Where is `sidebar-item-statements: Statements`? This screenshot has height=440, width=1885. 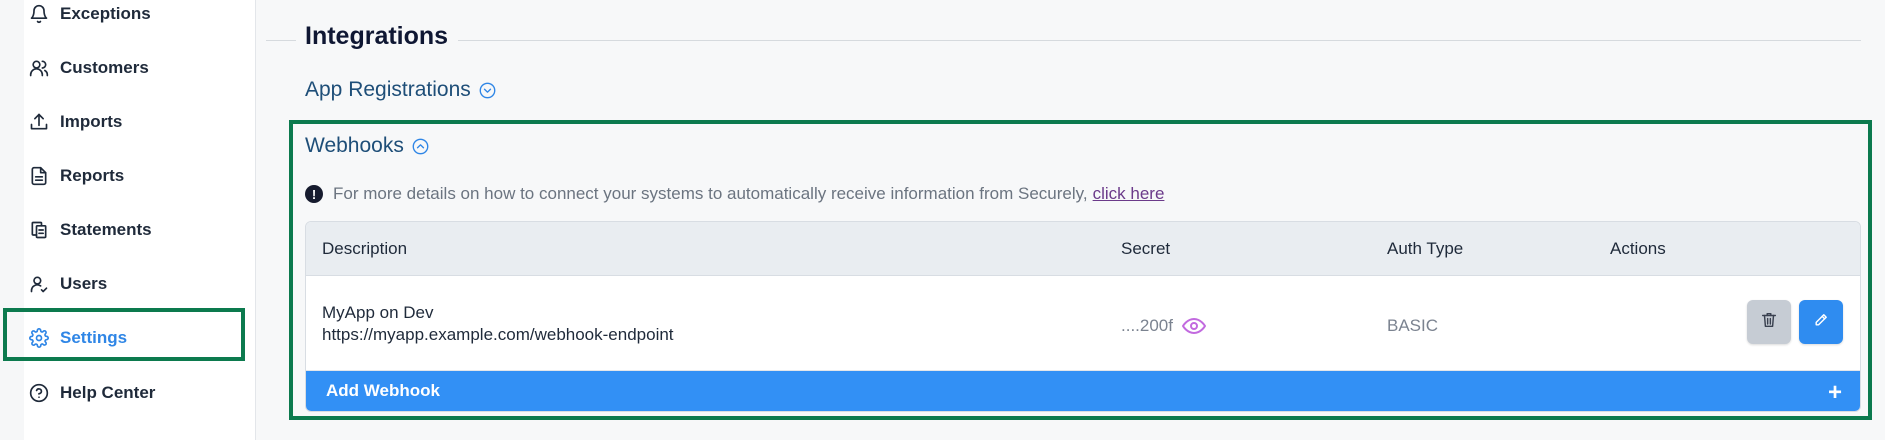
sidebar-item-statements: Statements is located at coordinates (138, 230).